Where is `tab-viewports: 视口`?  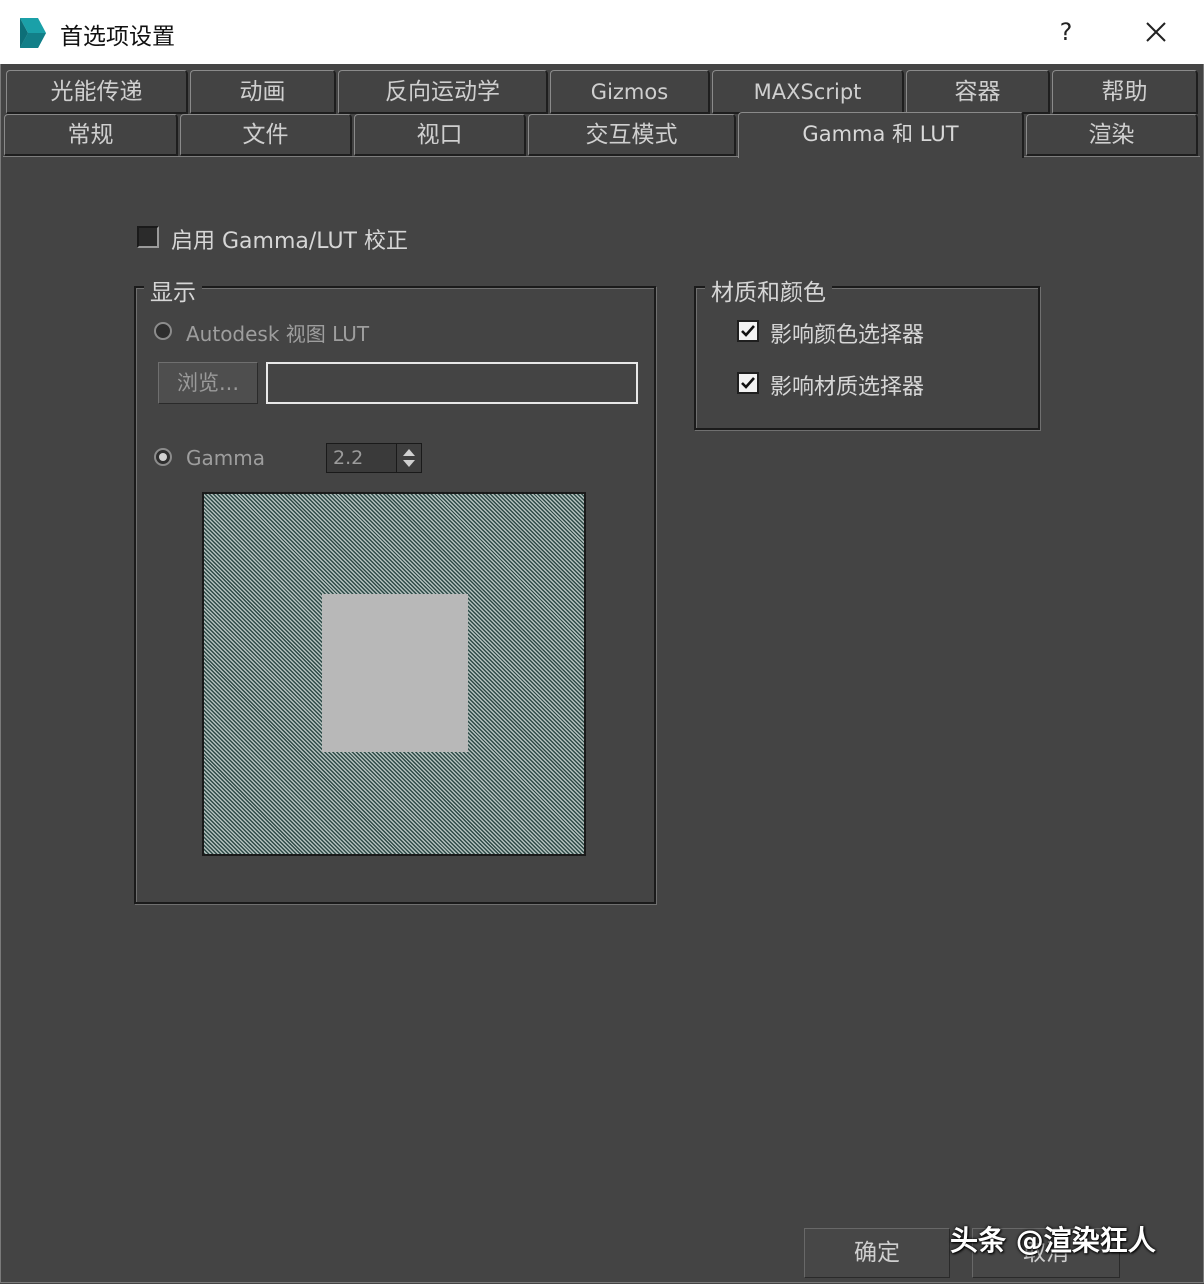 tab-viewports: 视口 is located at coordinates (440, 135).